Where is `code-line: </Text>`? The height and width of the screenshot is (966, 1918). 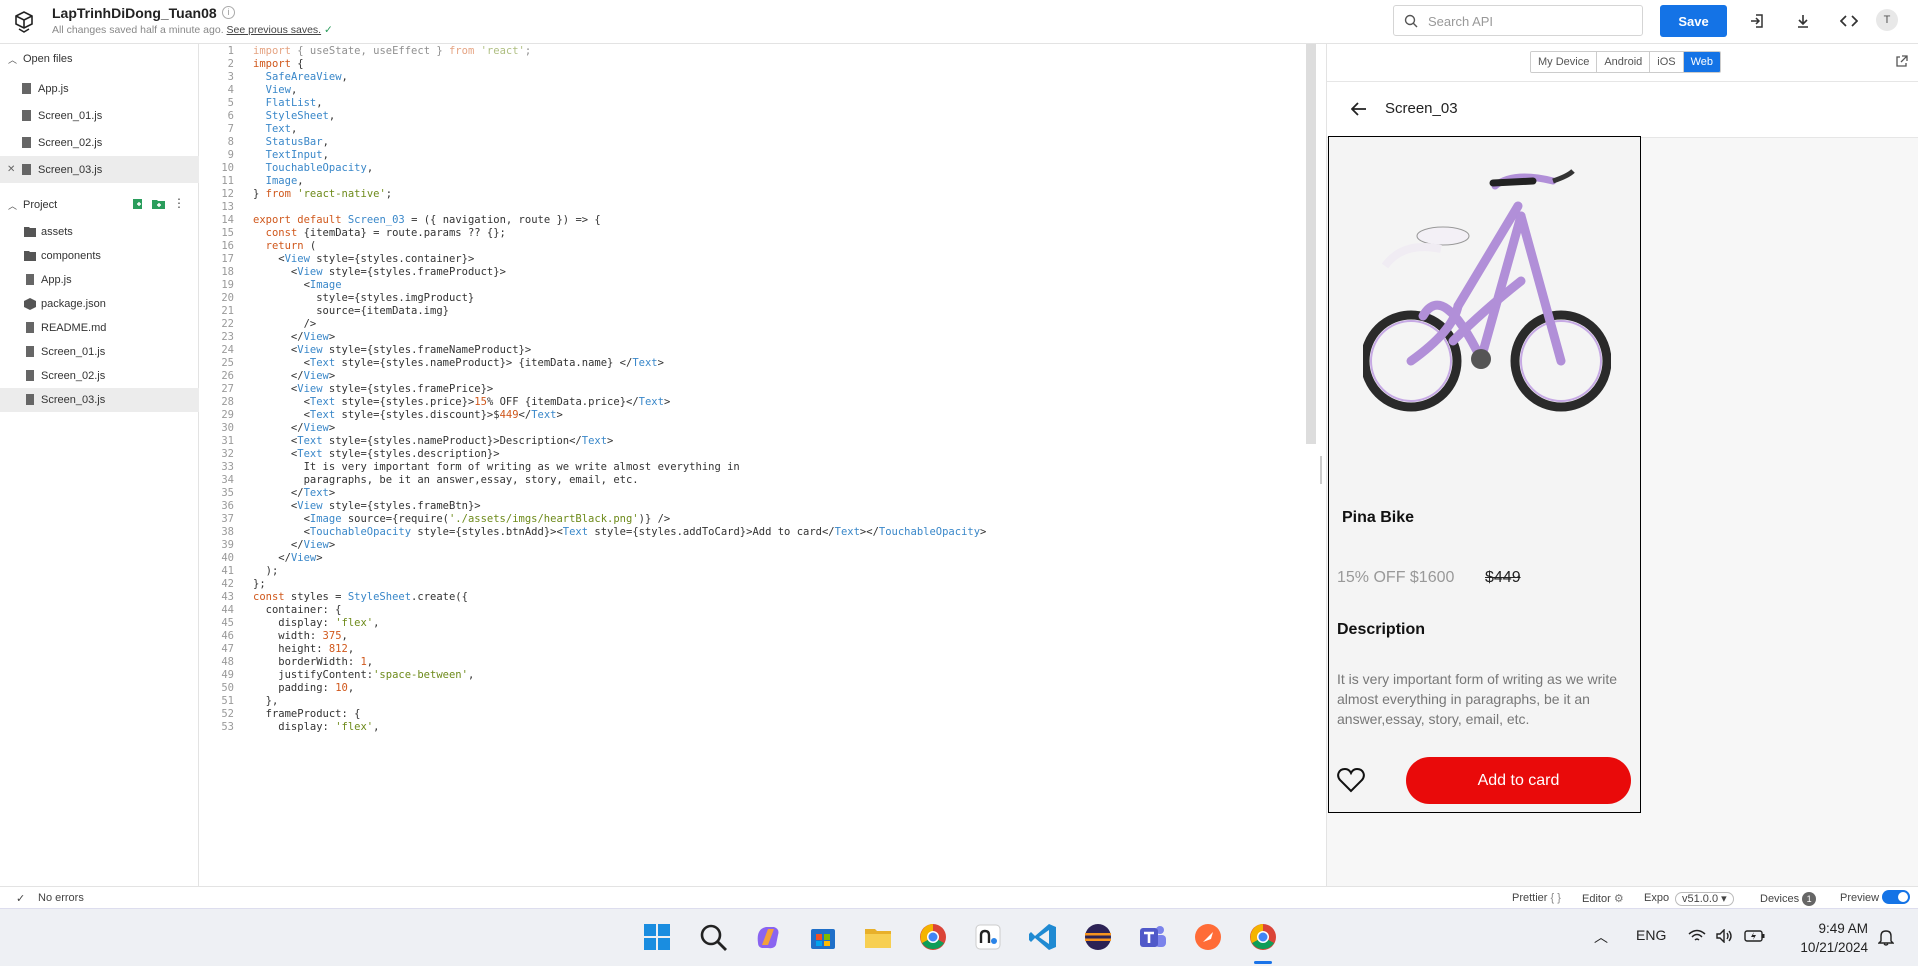 code-line: </Text> is located at coordinates (294, 493).